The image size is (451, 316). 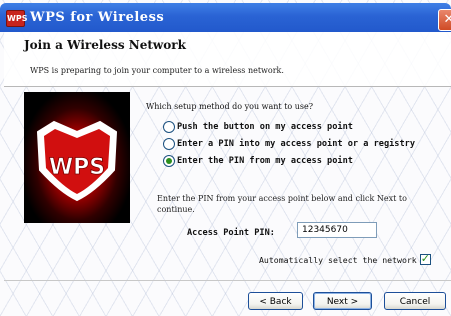 I want to click on auto-select-row: Automatically select the network, so click(x=345, y=258).